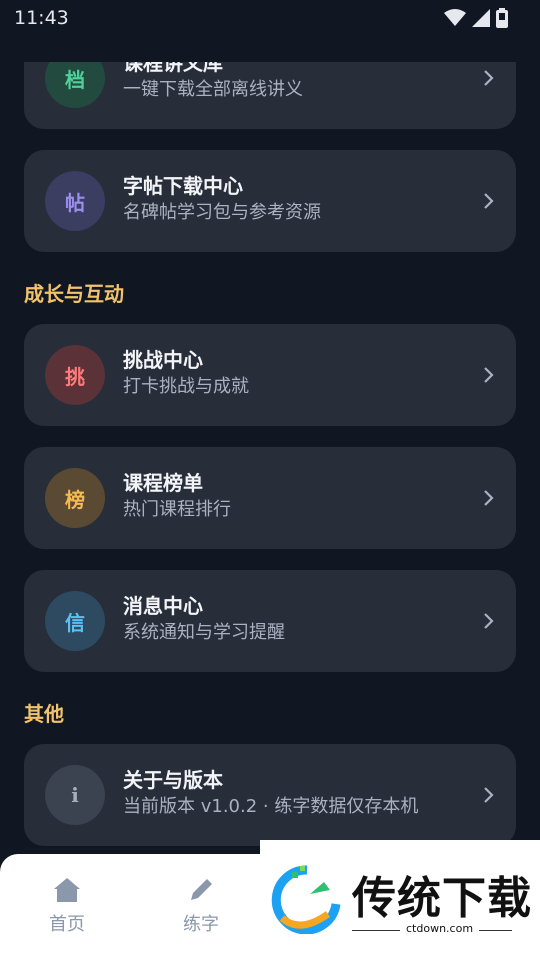 Image resolution: width=540 pixels, height=960 pixels. What do you see at coordinates (173, 780) in the screenshot?
I see `card-title: 关于与版本` at bounding box center [173, 780].